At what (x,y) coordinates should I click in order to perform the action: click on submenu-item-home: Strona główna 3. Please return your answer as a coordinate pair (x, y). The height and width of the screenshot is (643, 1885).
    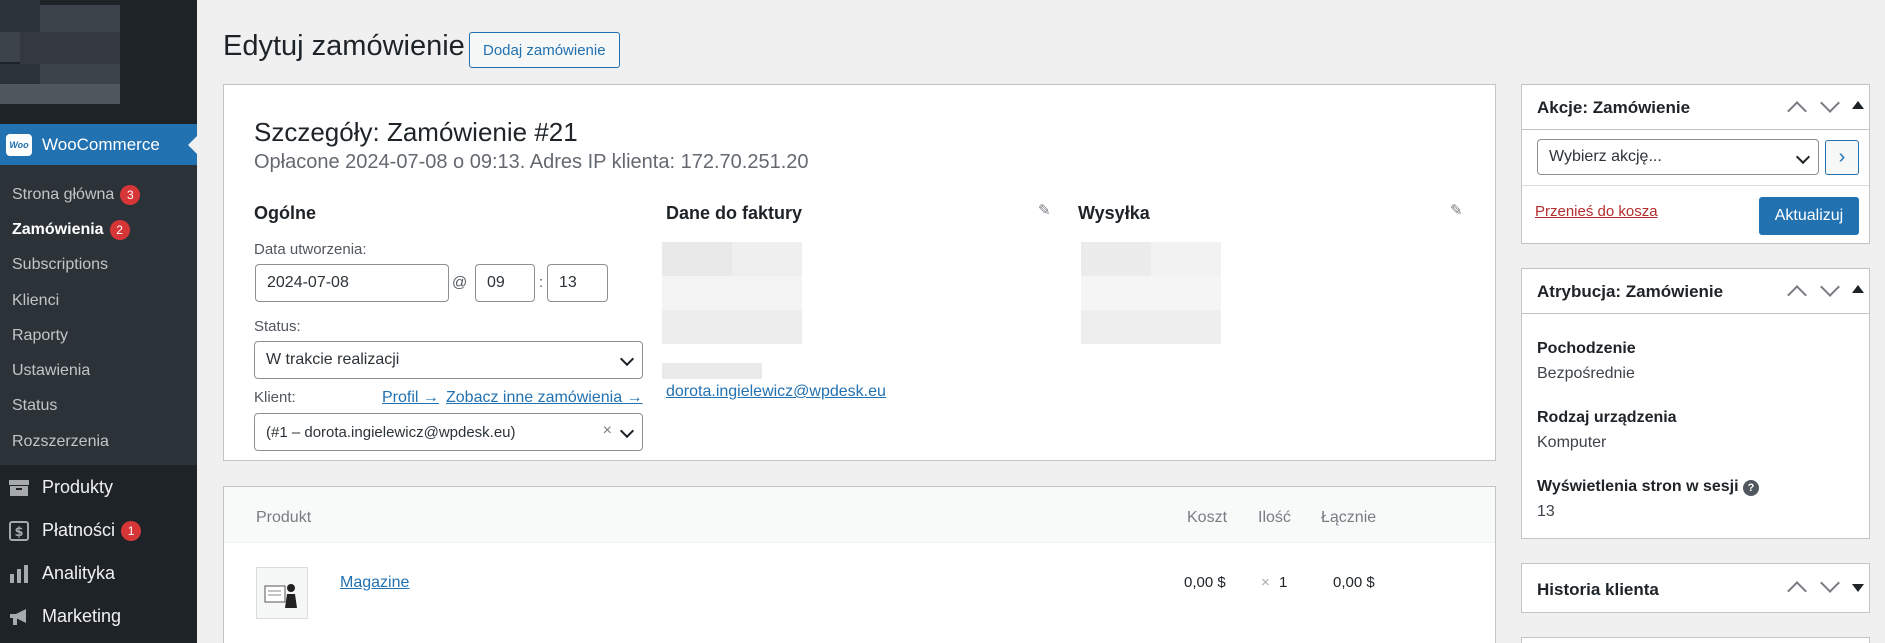
    Looking at the image, I should click on (98, 194).